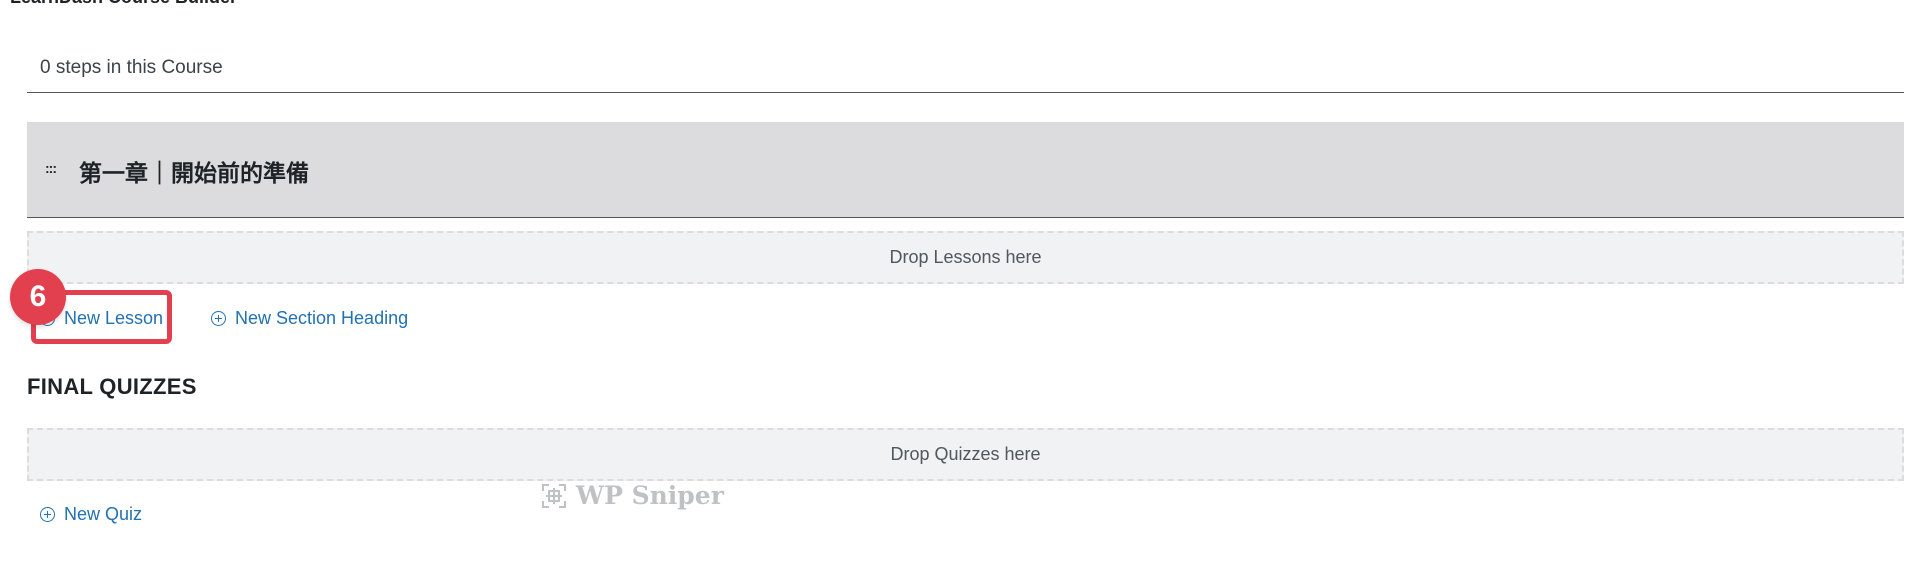  Describe the element at coordinates (194, 173) in the screenshot. I see `section-heading-title: 第一章｜開始前的準備` at that location.